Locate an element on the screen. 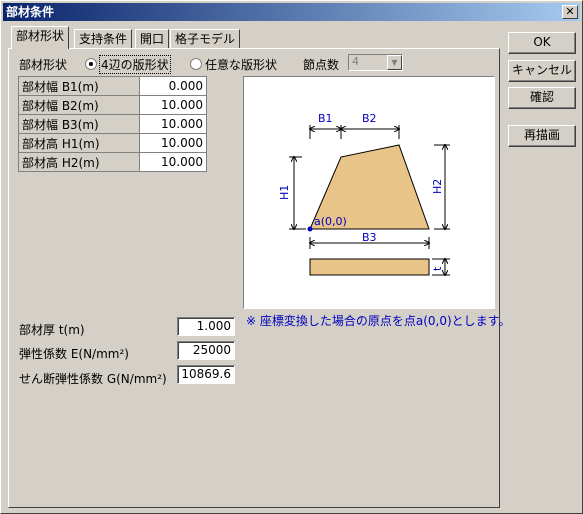 The height and width of the screenshot is (514, 583). param-key: 部材幅 B1(m) is located at coordinates (79, 86).